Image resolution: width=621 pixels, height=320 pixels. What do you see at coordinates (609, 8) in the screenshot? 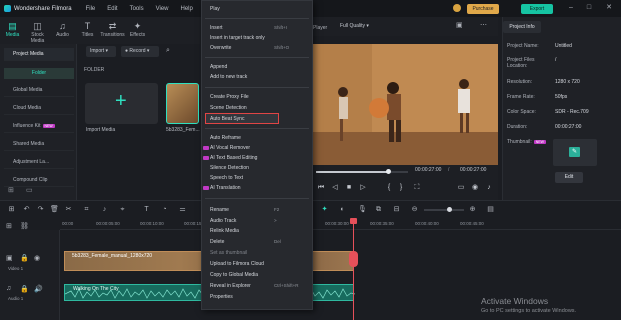
I see `close-icon: ✕` at bounding box center [609, 8].